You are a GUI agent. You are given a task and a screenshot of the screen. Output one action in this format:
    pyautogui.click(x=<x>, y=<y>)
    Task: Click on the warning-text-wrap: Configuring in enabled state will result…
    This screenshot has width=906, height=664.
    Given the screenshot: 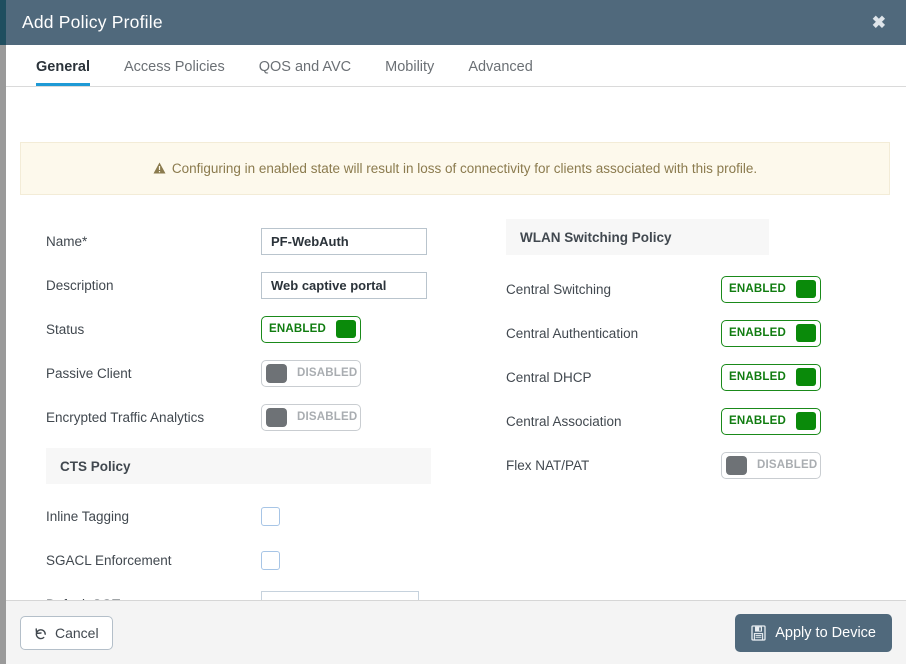 What is the action you would take?
    pyautogui.click(x=455, y=168)
    